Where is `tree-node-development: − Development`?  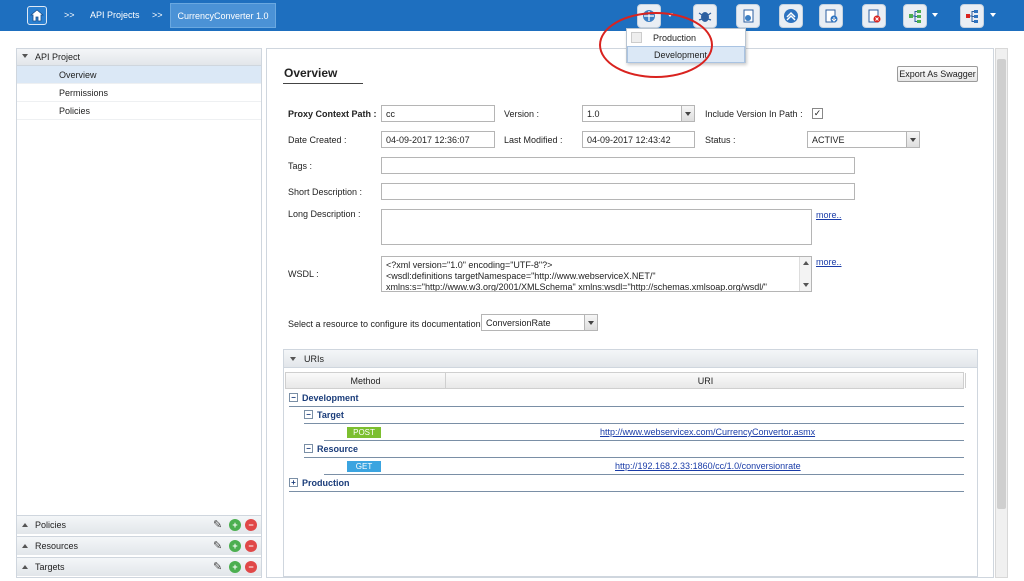
tree-node-development: − Development is located at coordinates (324, 397).